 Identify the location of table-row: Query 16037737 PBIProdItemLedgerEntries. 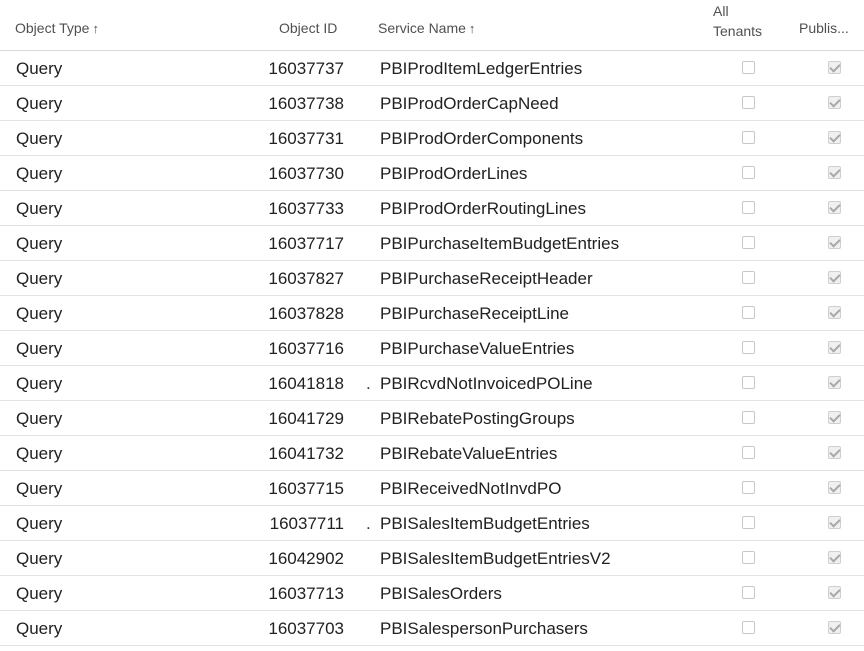
(432, 68).